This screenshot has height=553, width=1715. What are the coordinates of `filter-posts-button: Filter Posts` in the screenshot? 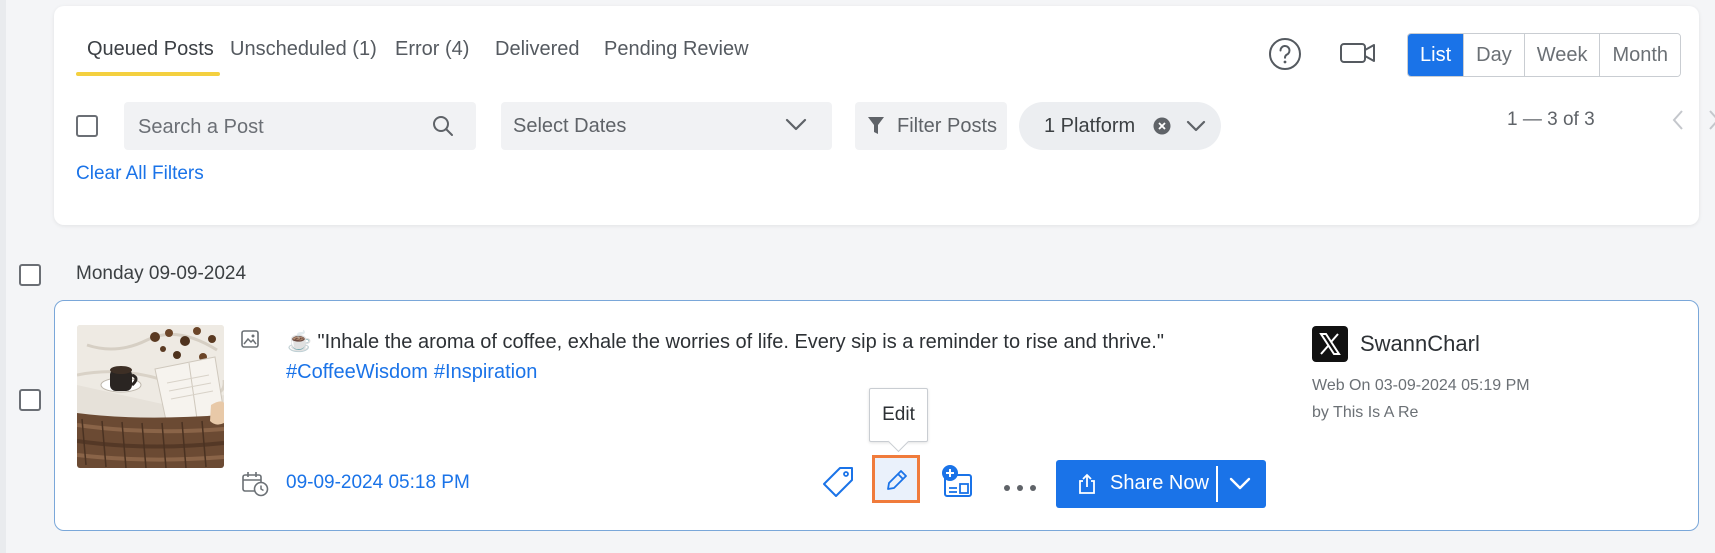 It's located at (931, 126).